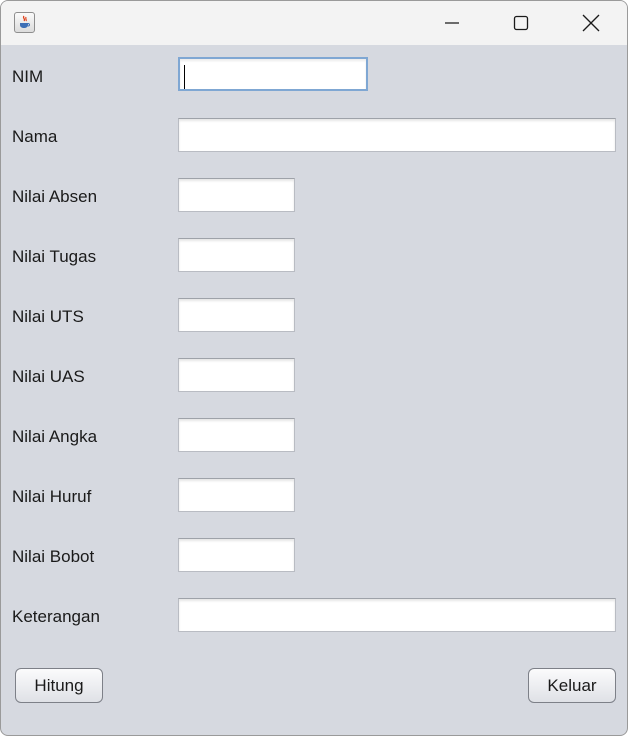 The image size is (628, 736). I want to click on nilai-bobot-label: Nilai Bobot, so click(53, 556).